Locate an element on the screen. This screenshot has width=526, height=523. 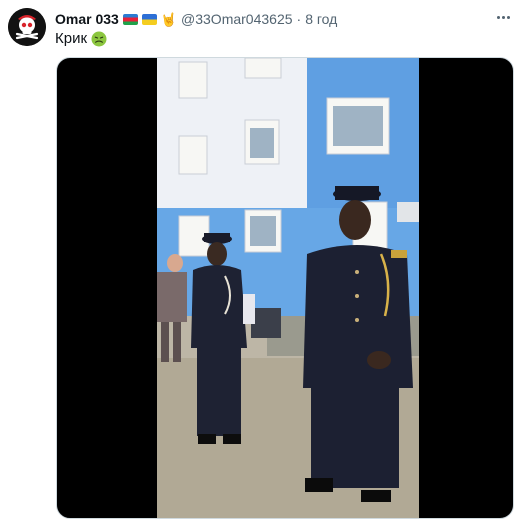
ukraine-flag-icon is located at coordinates (149, 19).